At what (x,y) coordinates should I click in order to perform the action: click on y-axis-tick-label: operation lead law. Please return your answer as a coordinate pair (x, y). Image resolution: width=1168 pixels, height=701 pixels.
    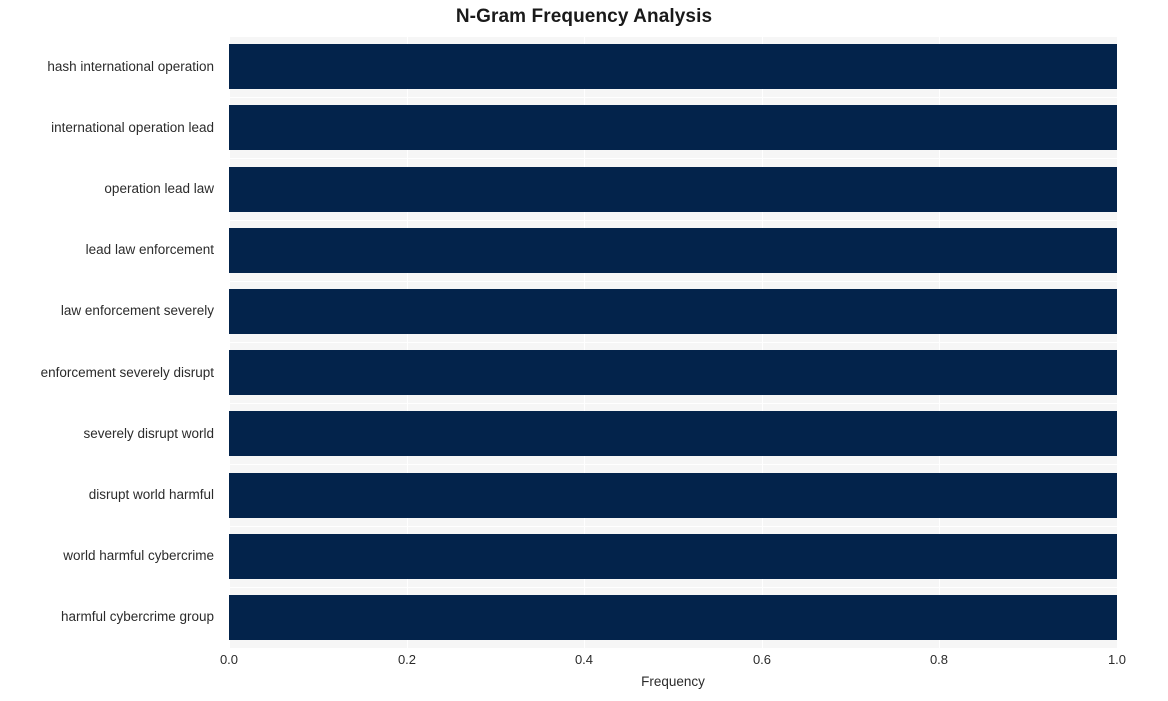
    Looking at the image, I should click on (159, 188).